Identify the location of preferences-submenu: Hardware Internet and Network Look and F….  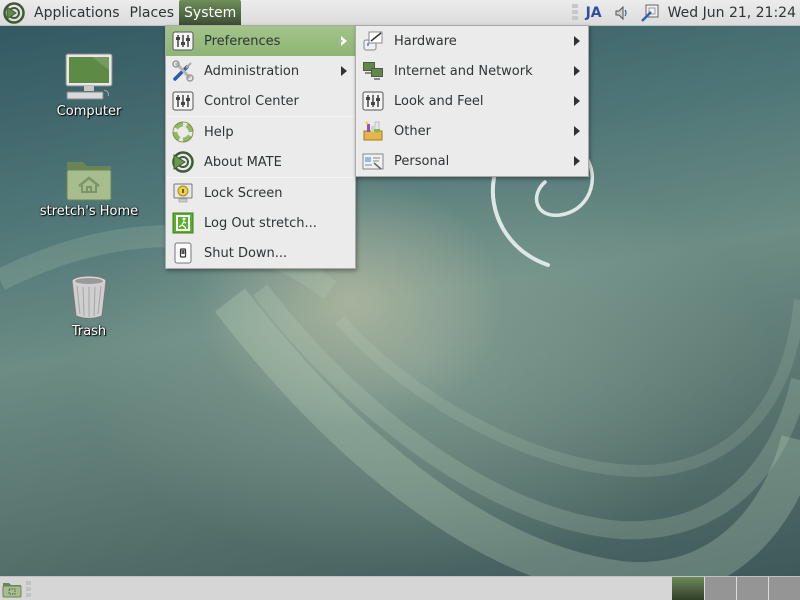
(472, 101).